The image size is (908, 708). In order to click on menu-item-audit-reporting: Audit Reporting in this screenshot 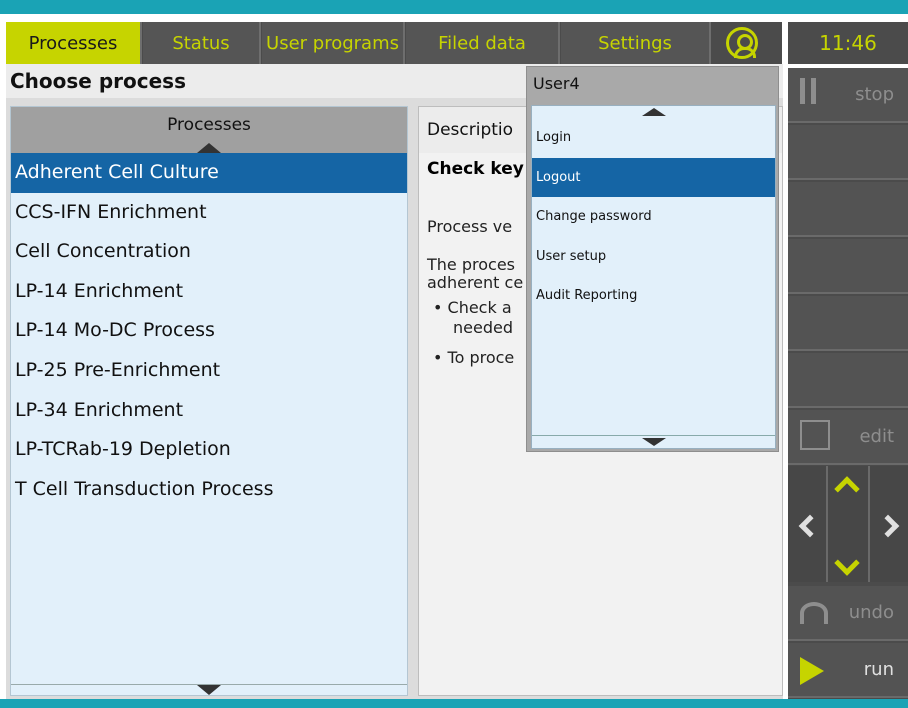, I will do `click(653, 296)`.